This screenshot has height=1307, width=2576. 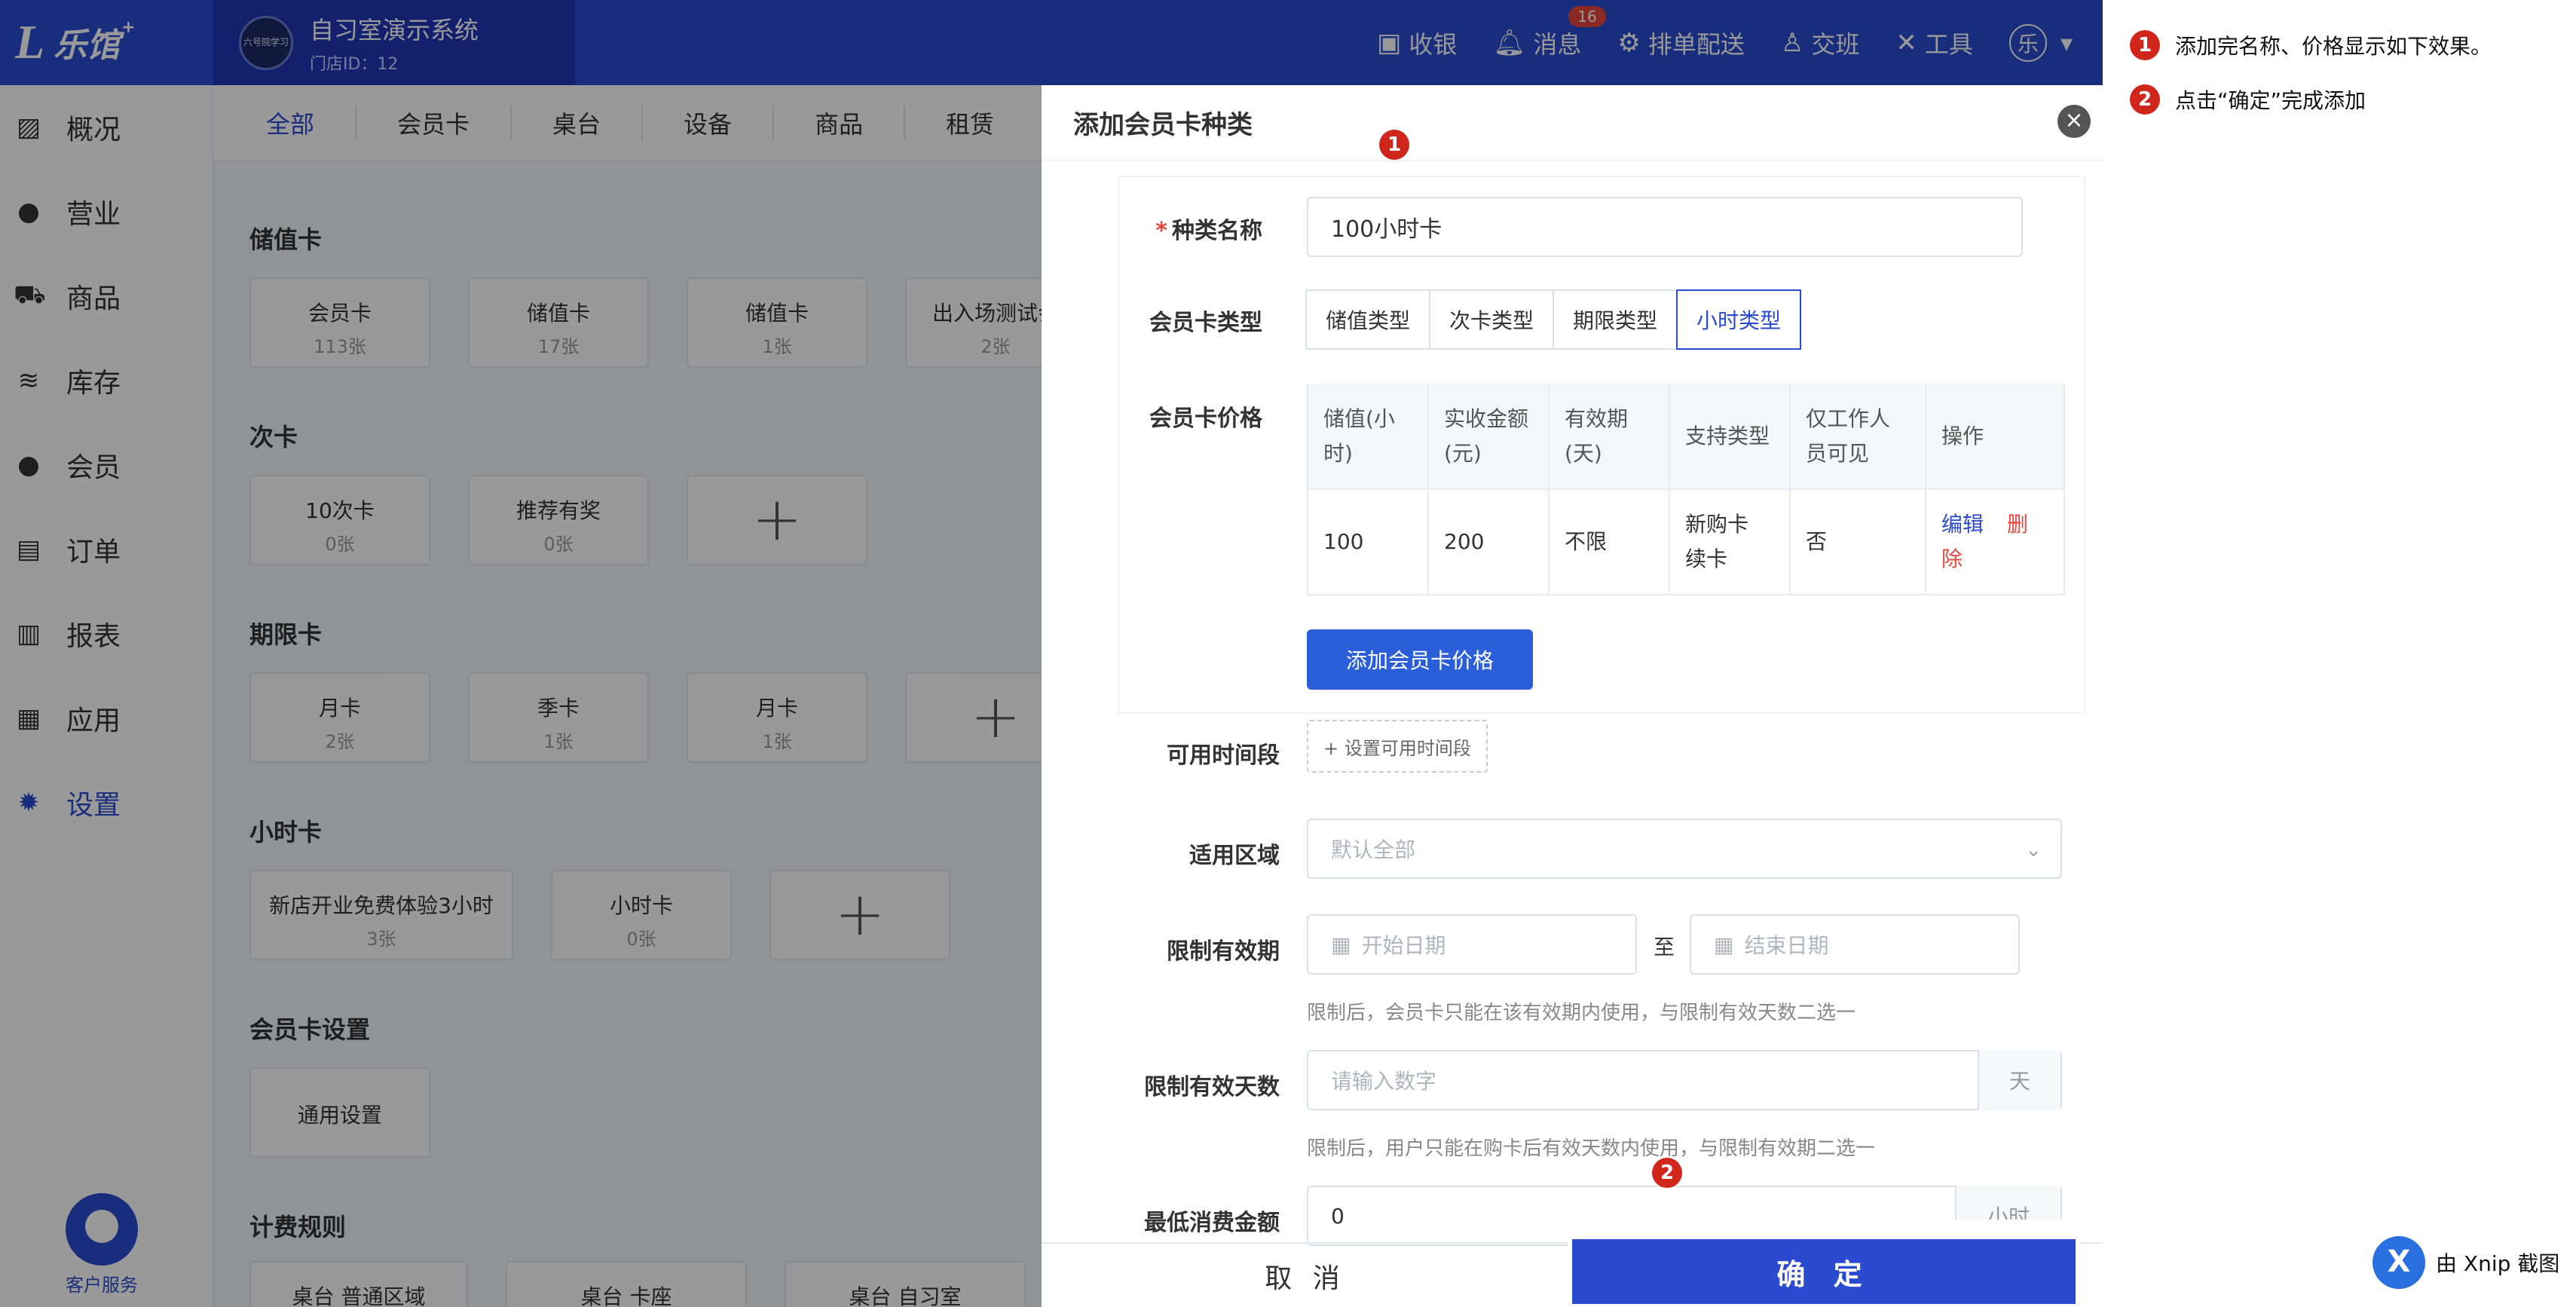 What do you see at coordinates (1369, 437) in the screenshot?
I see `column-header: 储值(小时)` at bounding box center [1369, 437].